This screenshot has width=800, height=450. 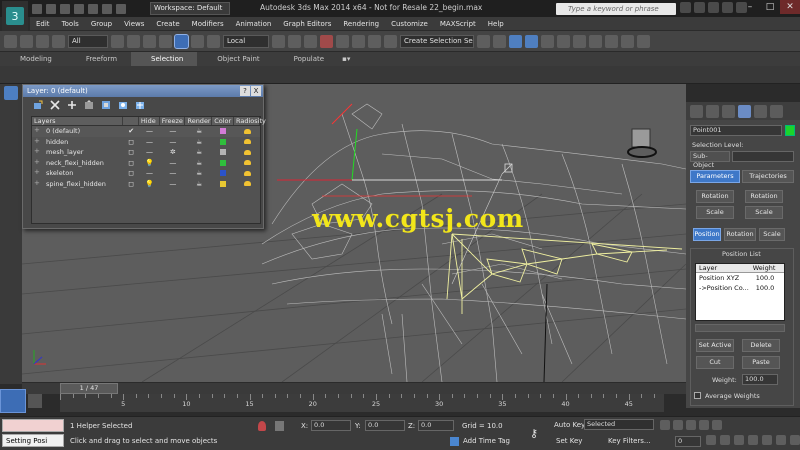 I want to click on render-setup-icon, so click(x=611, y=41).